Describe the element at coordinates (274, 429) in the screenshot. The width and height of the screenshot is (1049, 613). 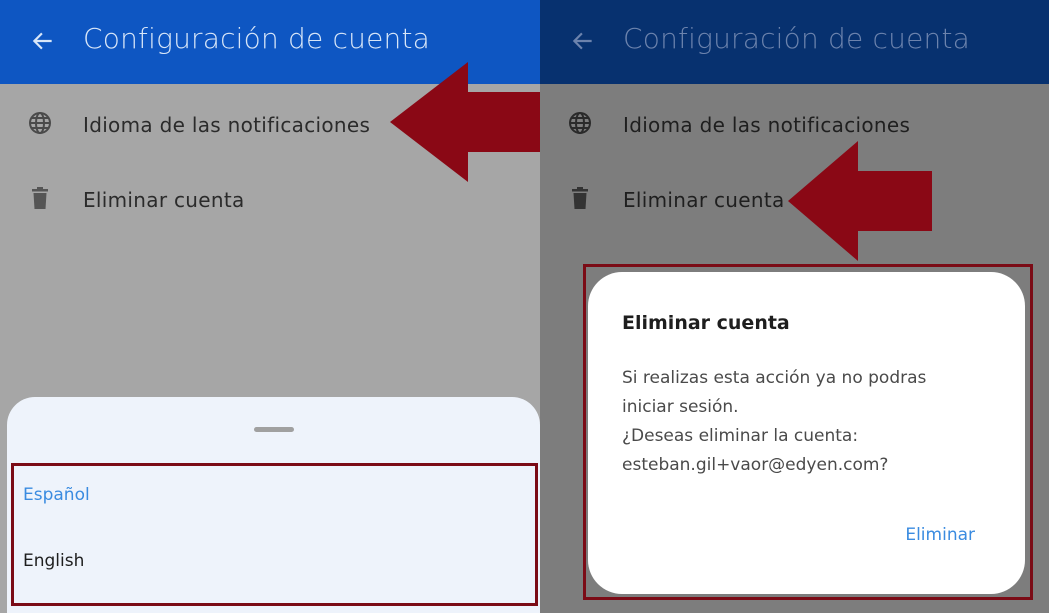
I see `drag-handle` at that location.